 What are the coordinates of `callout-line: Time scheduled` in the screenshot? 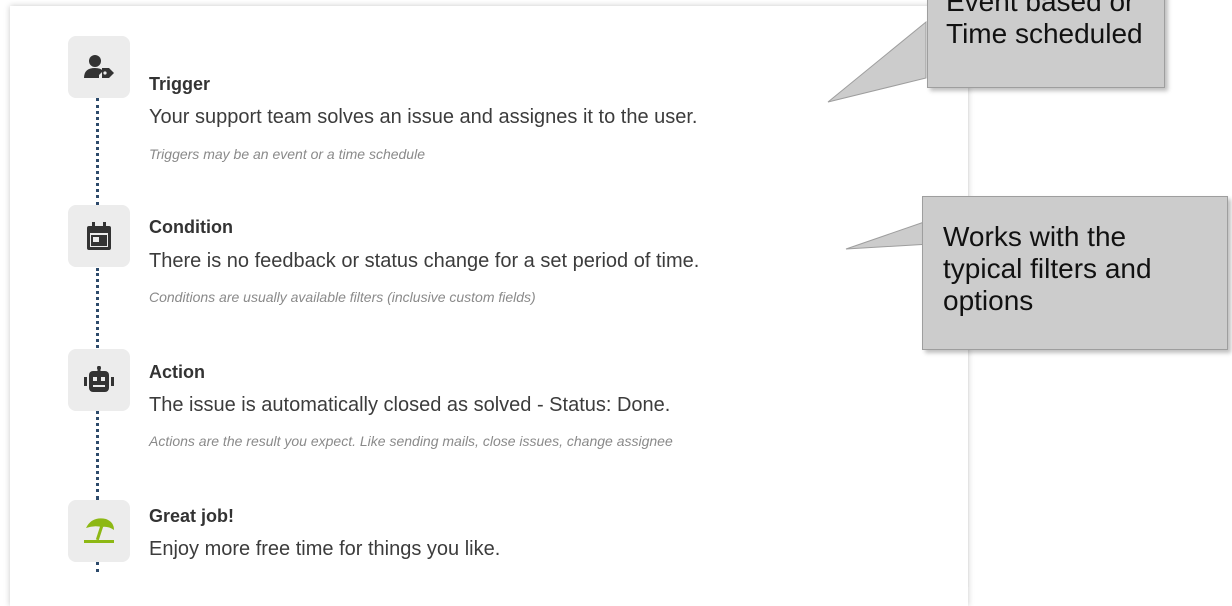 It's located at (1044, 33).